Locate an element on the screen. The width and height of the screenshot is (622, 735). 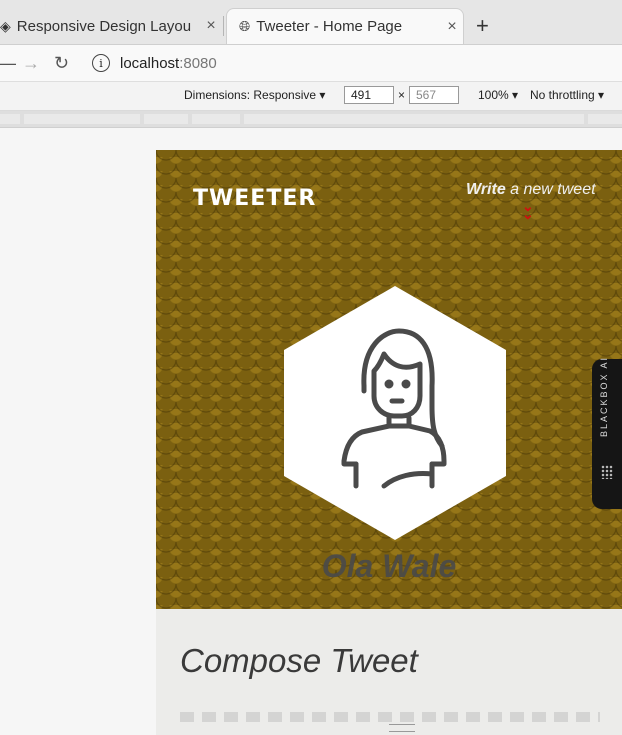
double-chevron-down-icon: ⌄ ⌄ is located at coordinates (528, 210).